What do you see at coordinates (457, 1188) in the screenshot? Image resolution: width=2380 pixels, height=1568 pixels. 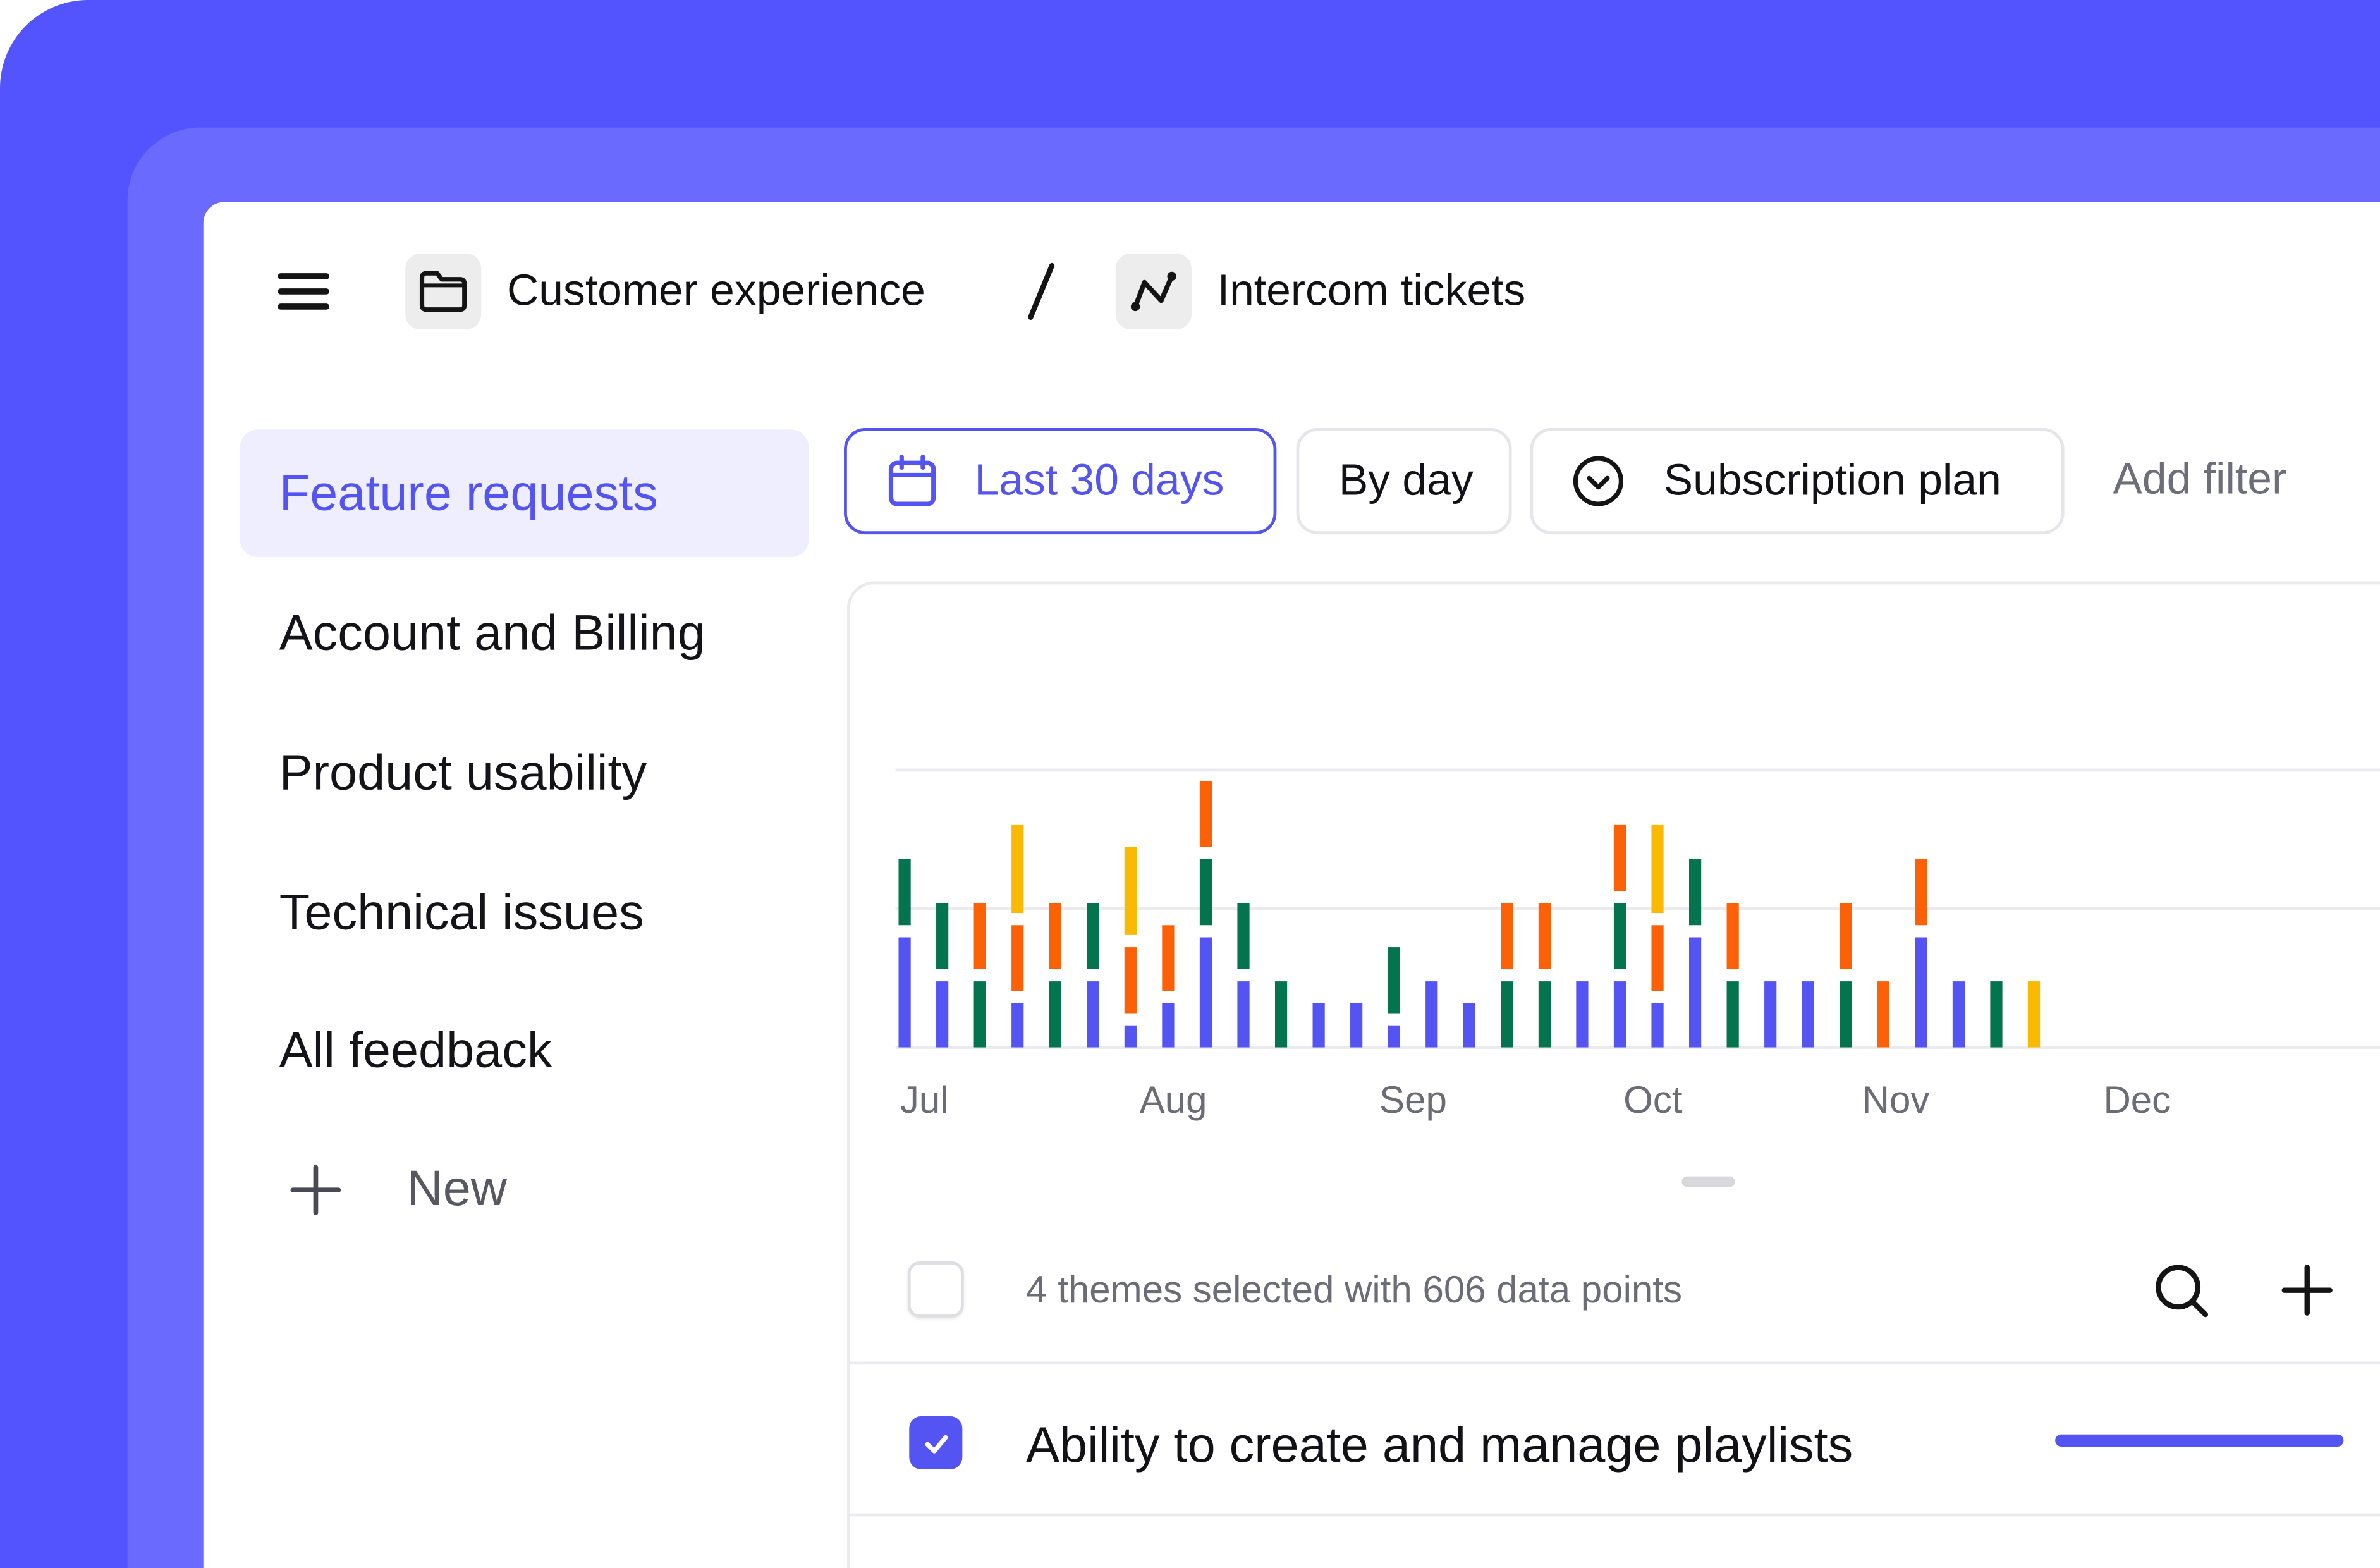 I see `new-view-label: New` at bounding box center [457, 1188].